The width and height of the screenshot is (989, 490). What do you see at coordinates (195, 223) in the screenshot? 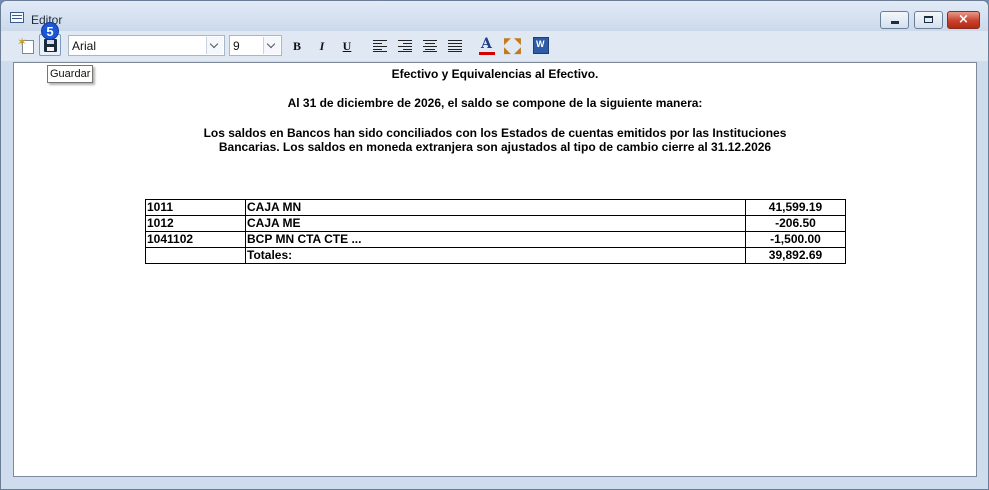
I see `account-code: 1012` at bounding box center [195, 223].